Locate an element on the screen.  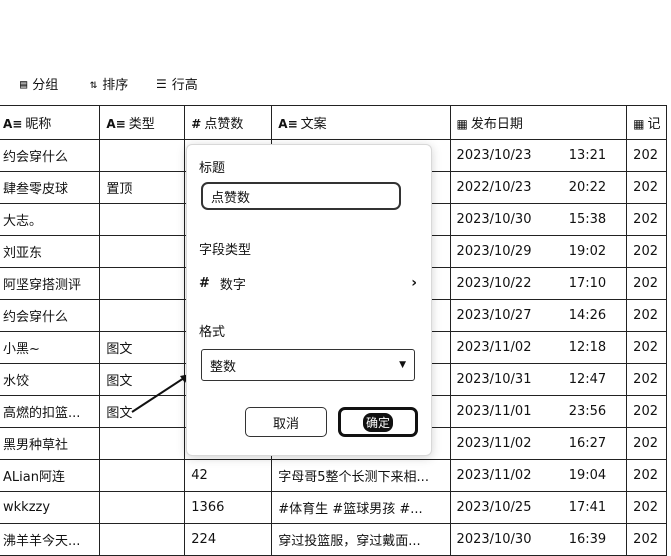
toolbar-sort-button: ⇅ 排序 is located at coordinates (109, 84).